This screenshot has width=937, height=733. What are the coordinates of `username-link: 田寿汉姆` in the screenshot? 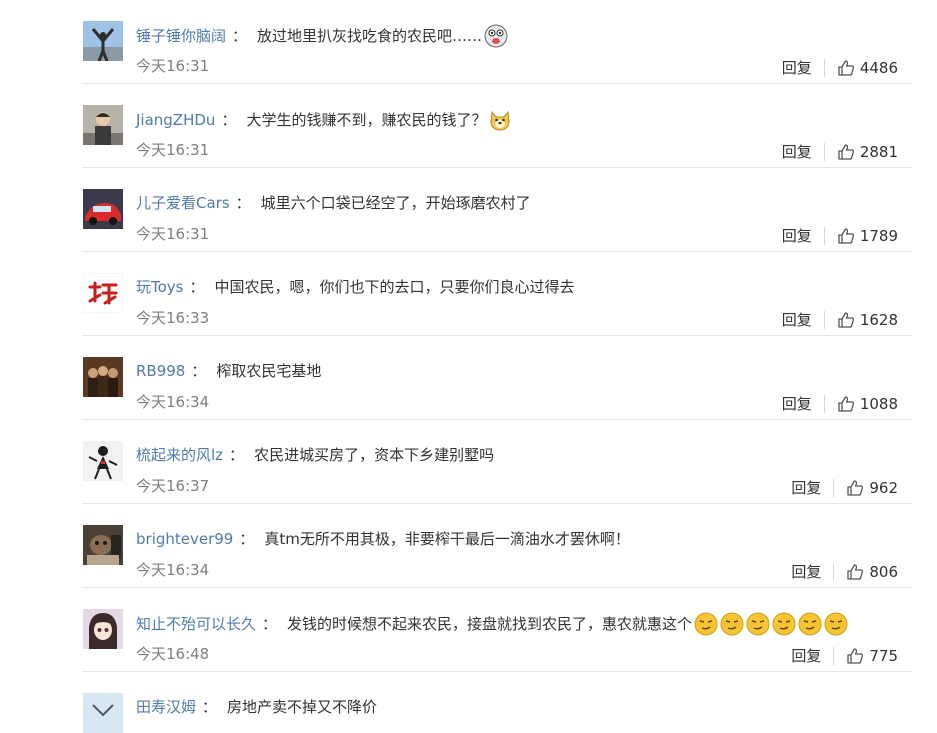 It's located at (166, 707).